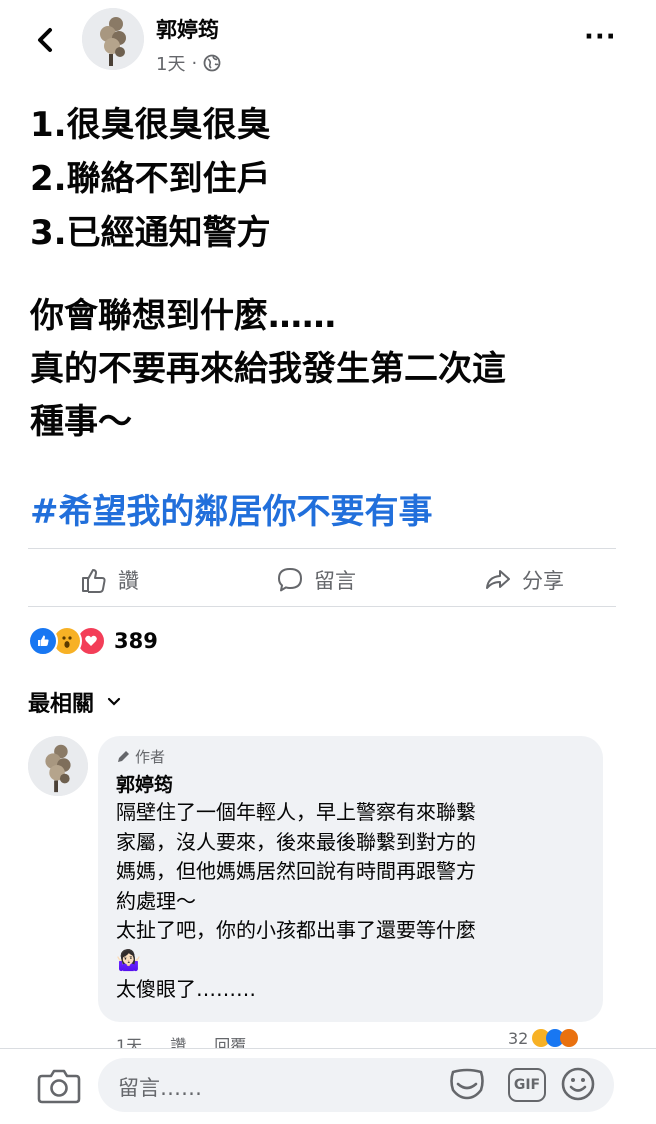 Image resolution: width=656 pixels, height=1124 pixels. What do you see at coordinates (187, 29) in the screenshot?
I see `post-author-name: 郭婷筠` at bounding box center [187, 29].